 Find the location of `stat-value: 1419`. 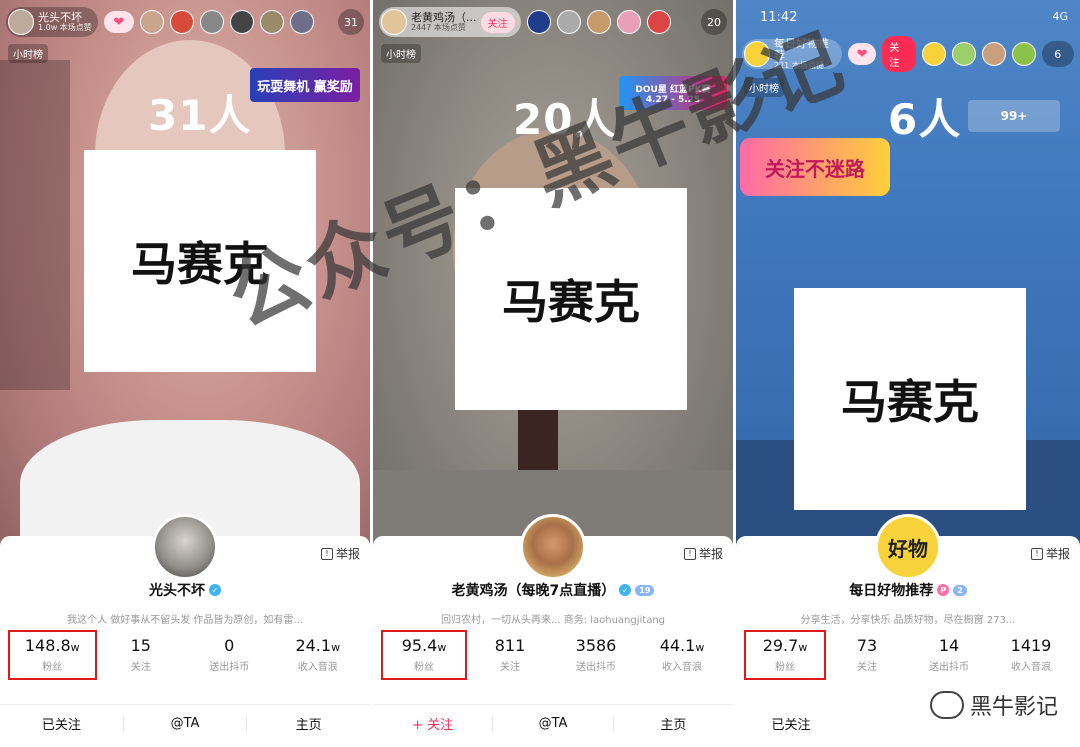

stat-value: 1419 is located at coordinates (1031, 645).